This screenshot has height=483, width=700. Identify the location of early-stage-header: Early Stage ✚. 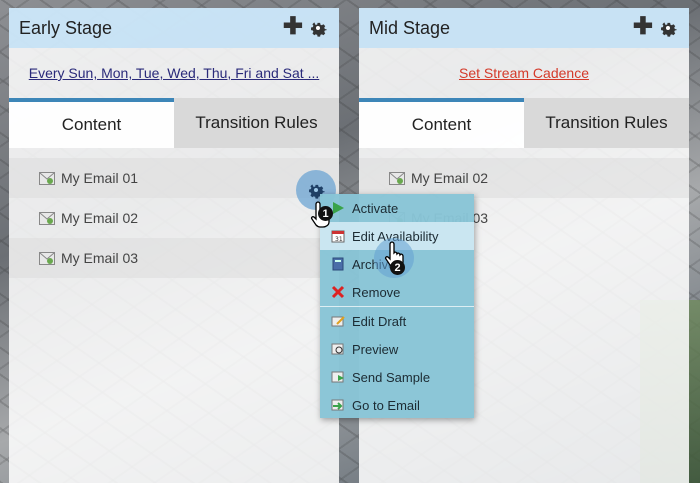
(174, 28).